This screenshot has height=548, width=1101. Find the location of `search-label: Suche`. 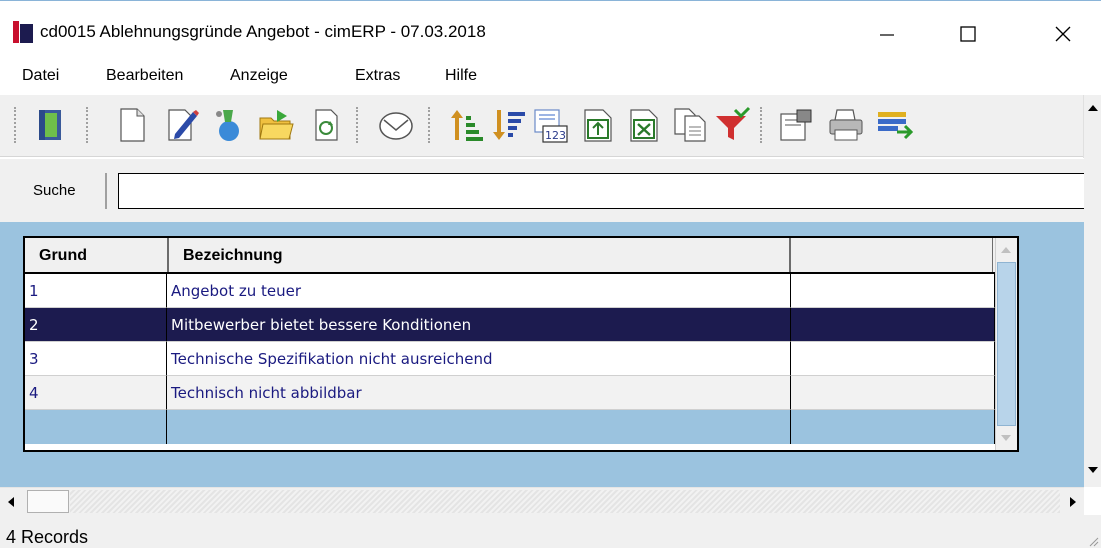

search-label: Suche is located at coordinates (64, 191).